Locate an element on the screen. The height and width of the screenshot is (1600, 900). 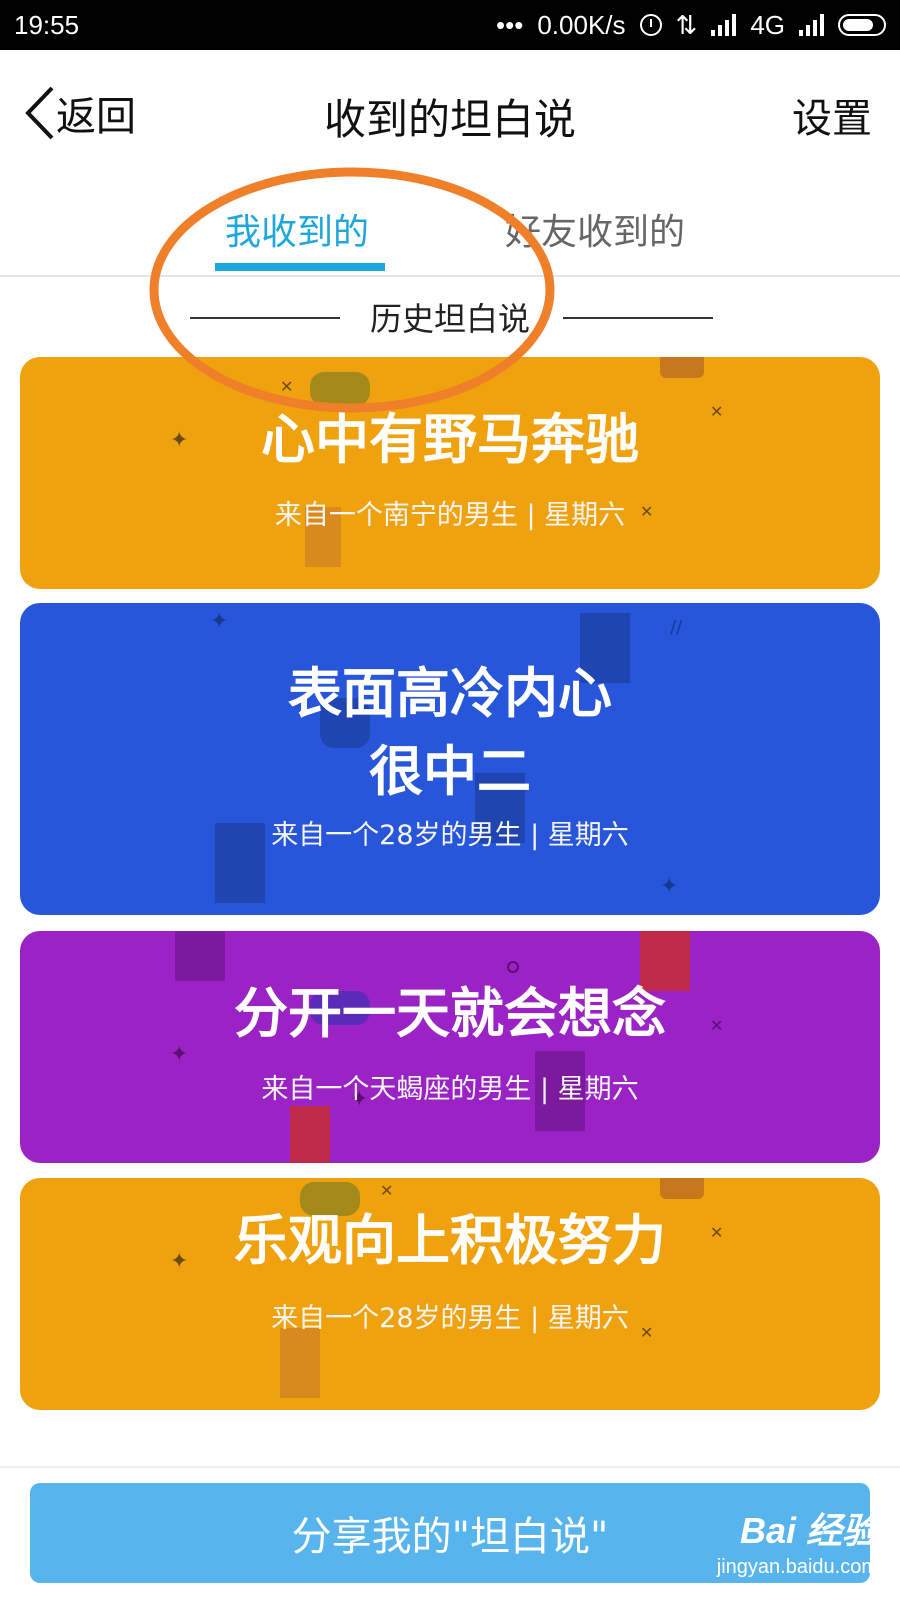
section-title: 历史坦白说 is located at coordinates (449, 319).